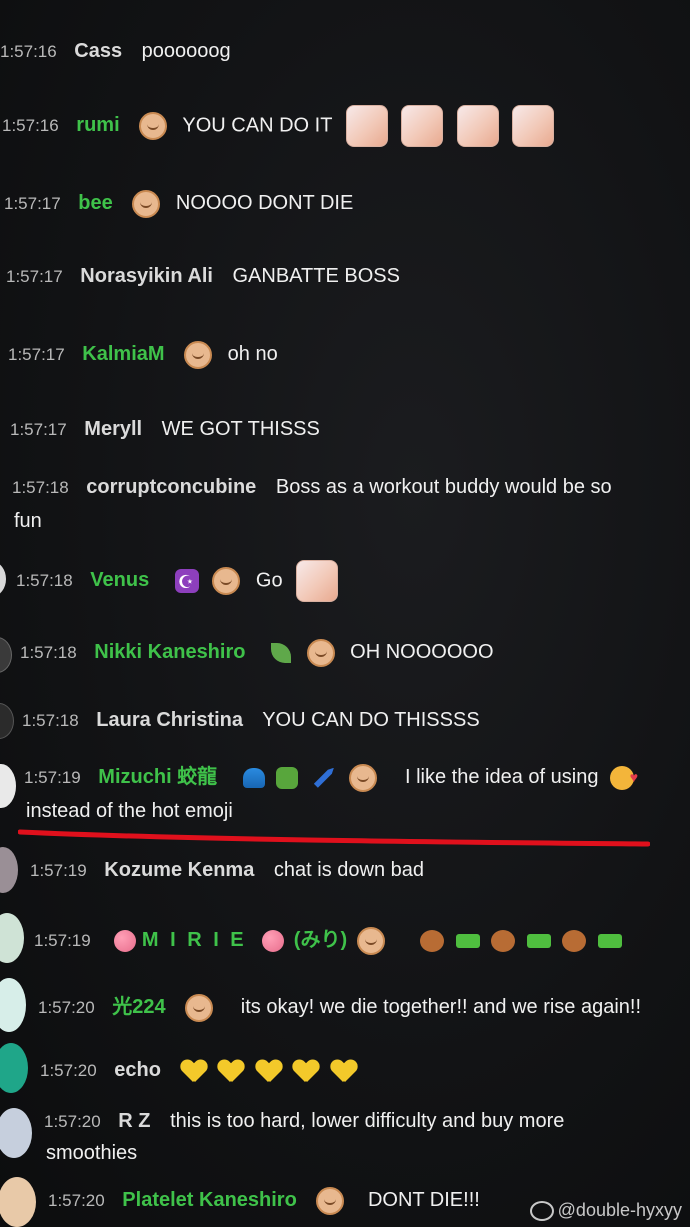 The width and height of the screenshot is (690, 1227). I want to click on author-name: 光224, so click(138, 1007).